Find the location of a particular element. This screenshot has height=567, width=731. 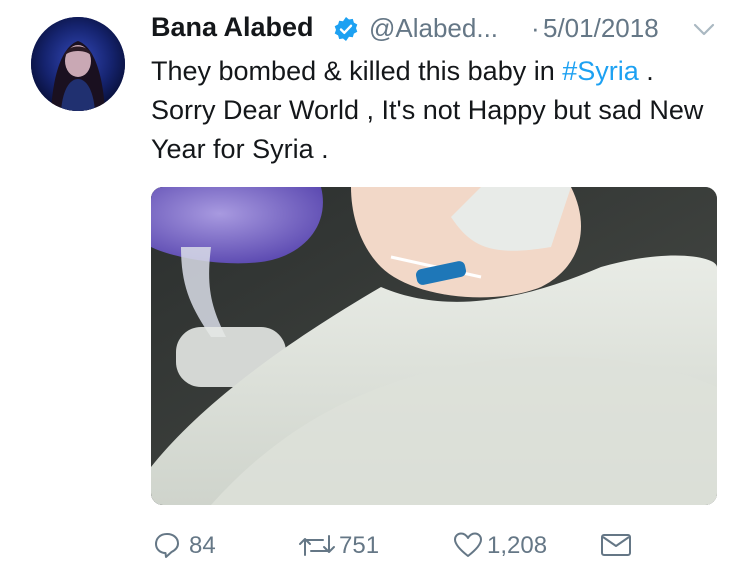

chevron-down-icon is located at coordinates (704, 30).